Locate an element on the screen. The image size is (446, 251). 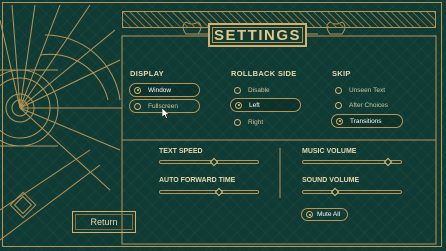
page-title-text: SETTINGS is located at coordinates (257, 35).